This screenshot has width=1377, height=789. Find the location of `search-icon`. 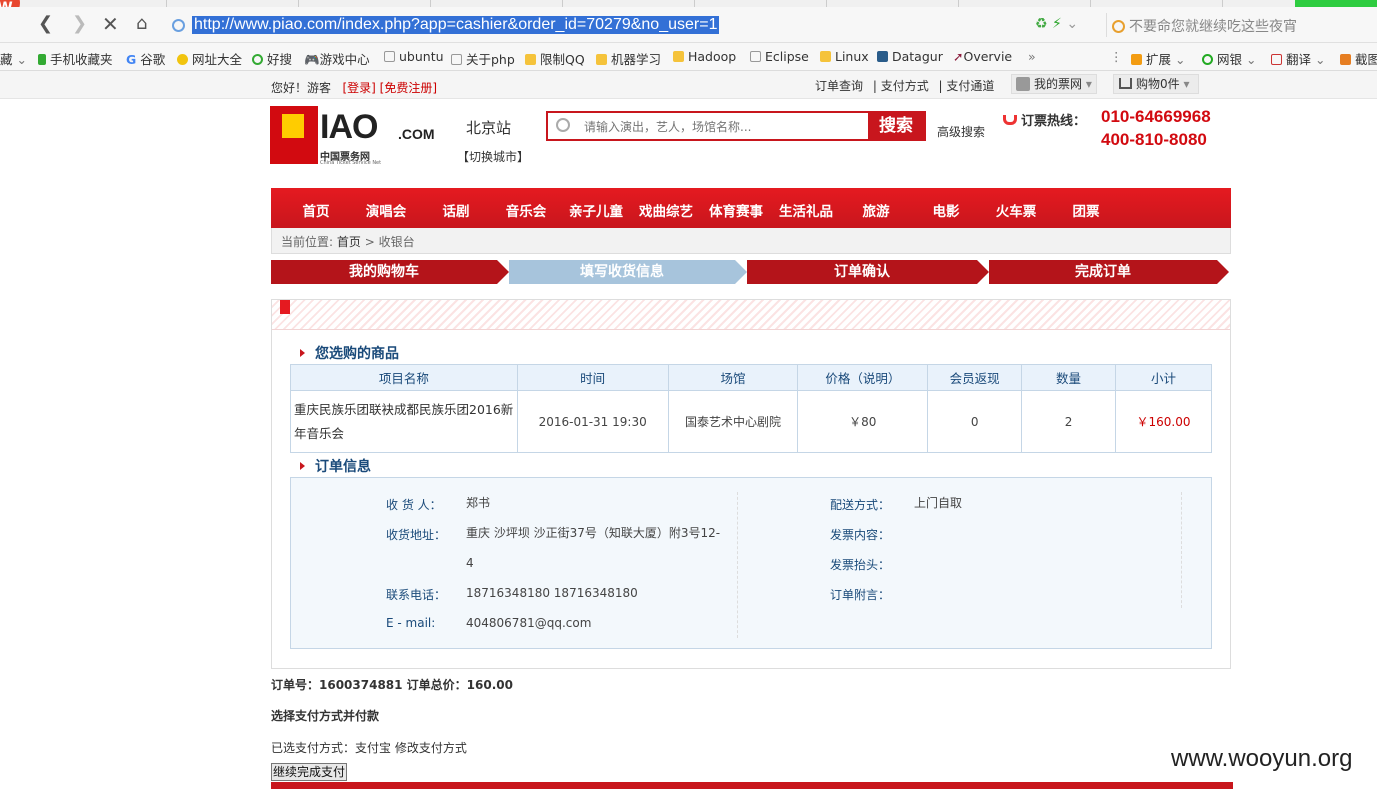

search-icon is located at coordinates (1118, 26).